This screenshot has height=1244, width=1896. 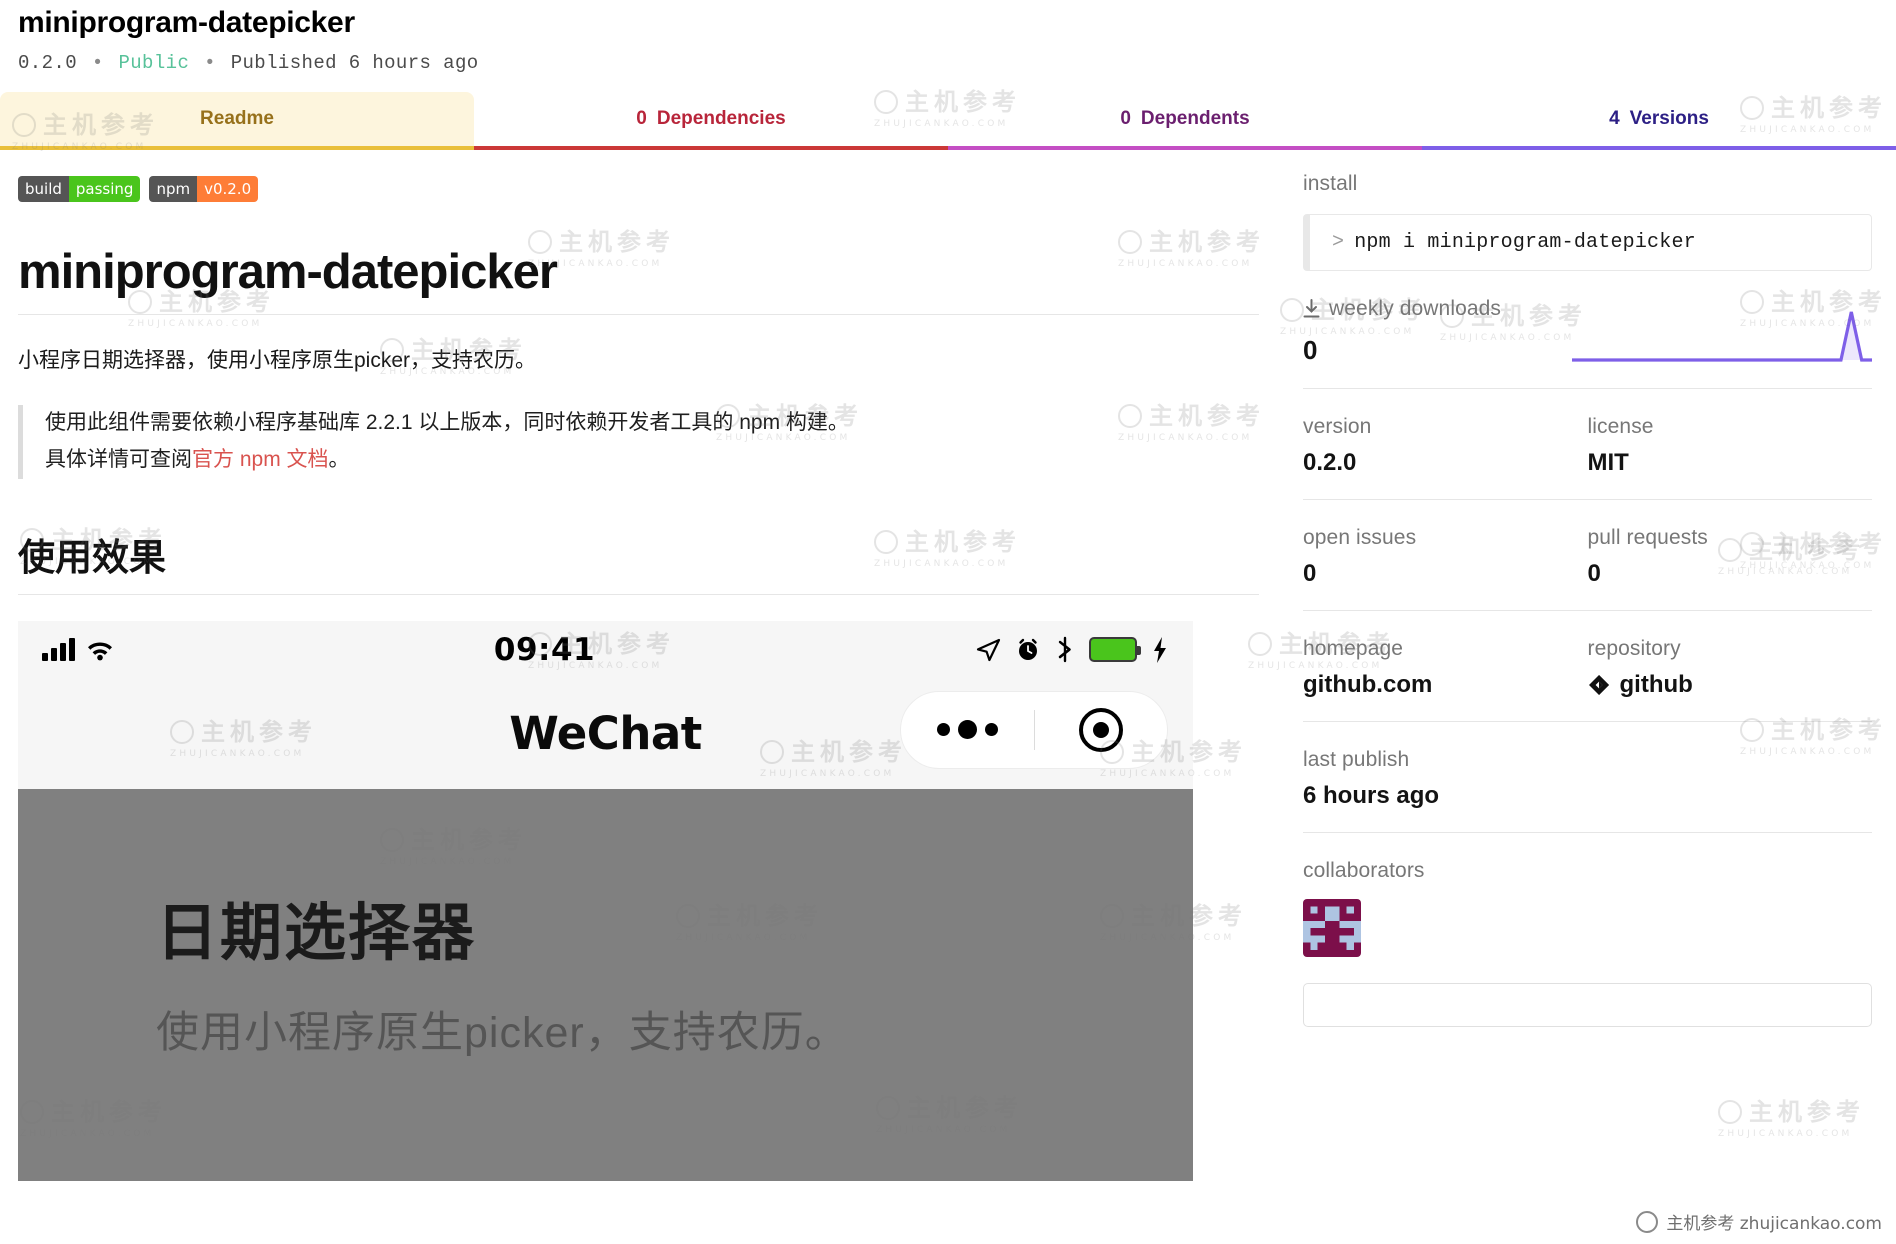 I want to click on mock-menu-button, so click(x=967, y=730).